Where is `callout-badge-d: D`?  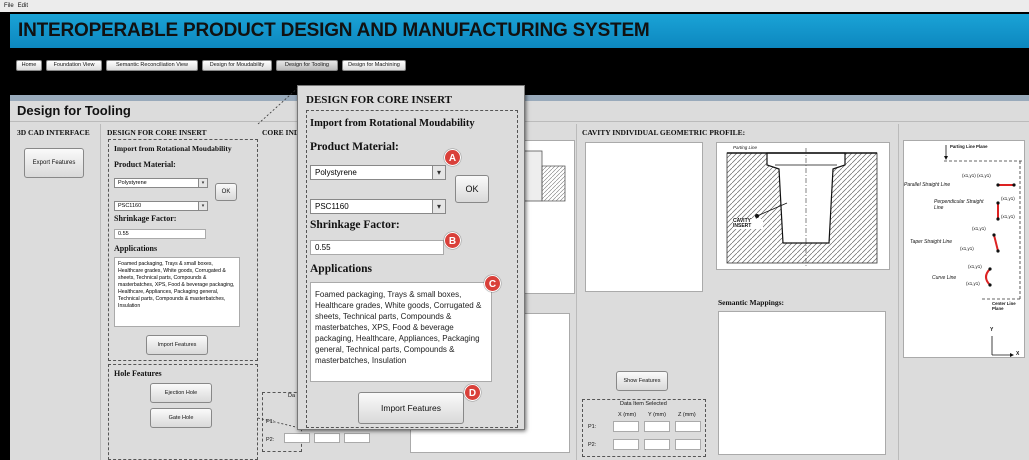 callout-badge-d: D is located at coordinates (472, 392).